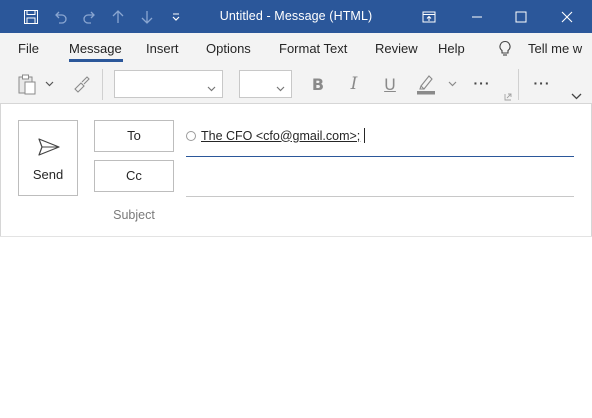  Describe the element at coordinates (48, 174) in the screenshot. I see `send-label: Send` at that location.